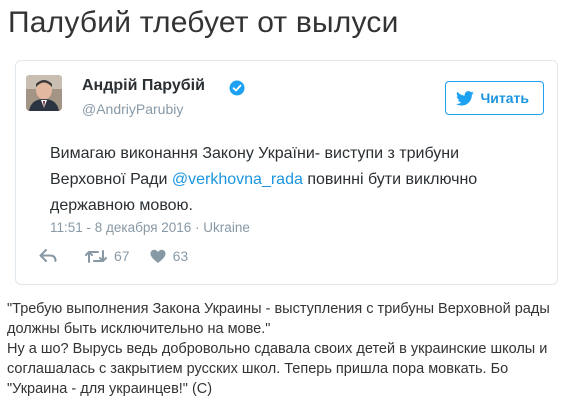  What do you see at coordinates (504, 98) in the screenshot?
I see `follow-button-label: Читать` at bounding box center [504, 98].